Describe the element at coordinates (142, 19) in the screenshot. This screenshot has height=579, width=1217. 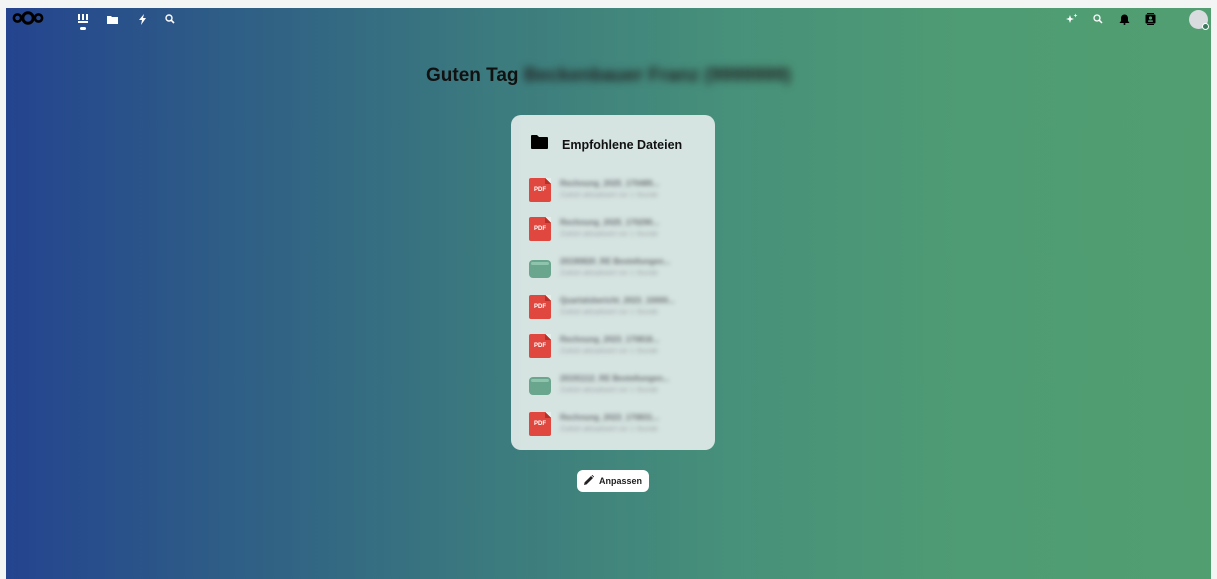
I see `activity-icon` at that location.